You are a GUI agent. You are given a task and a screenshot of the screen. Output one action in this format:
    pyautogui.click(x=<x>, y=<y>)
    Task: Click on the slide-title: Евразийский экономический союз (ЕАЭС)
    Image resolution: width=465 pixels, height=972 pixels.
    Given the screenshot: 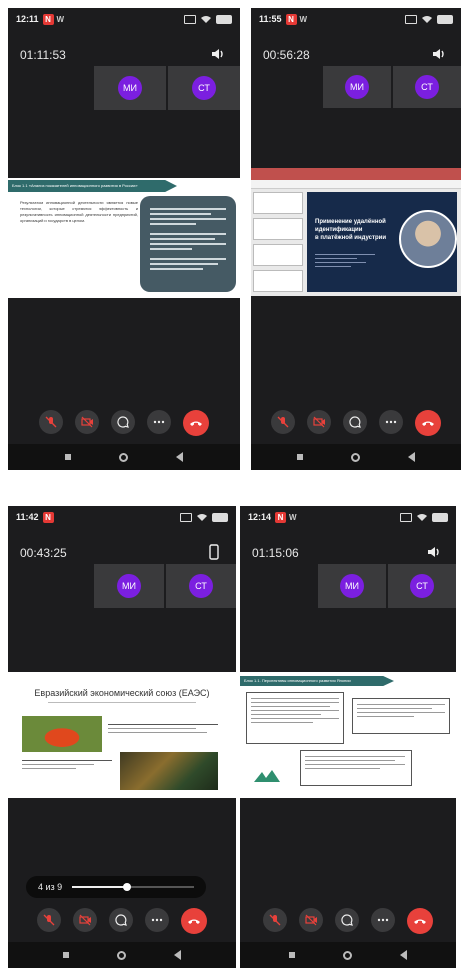 What is the action you would take?
    pyautogui.click(x=122, y=693)
    